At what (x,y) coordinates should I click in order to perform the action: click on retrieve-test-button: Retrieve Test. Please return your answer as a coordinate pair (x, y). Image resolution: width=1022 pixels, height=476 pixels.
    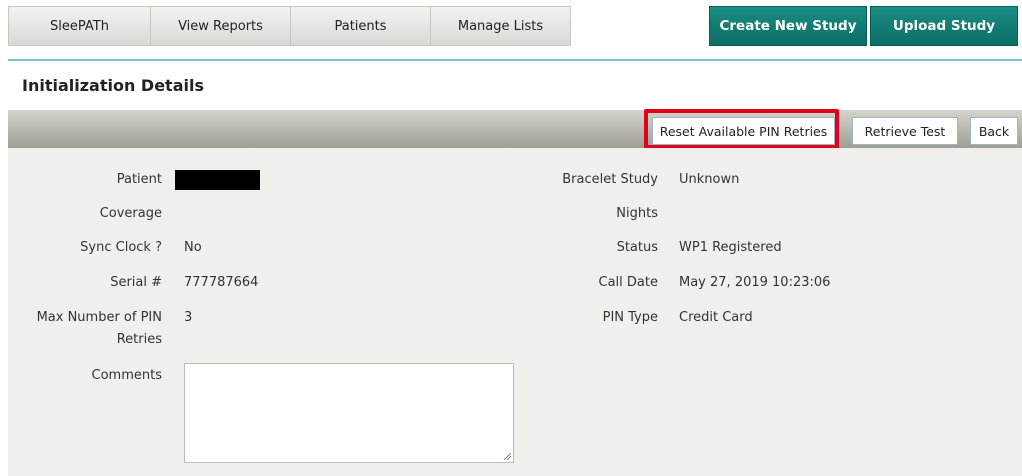
    Looking at the image, I should click on (905, 131).